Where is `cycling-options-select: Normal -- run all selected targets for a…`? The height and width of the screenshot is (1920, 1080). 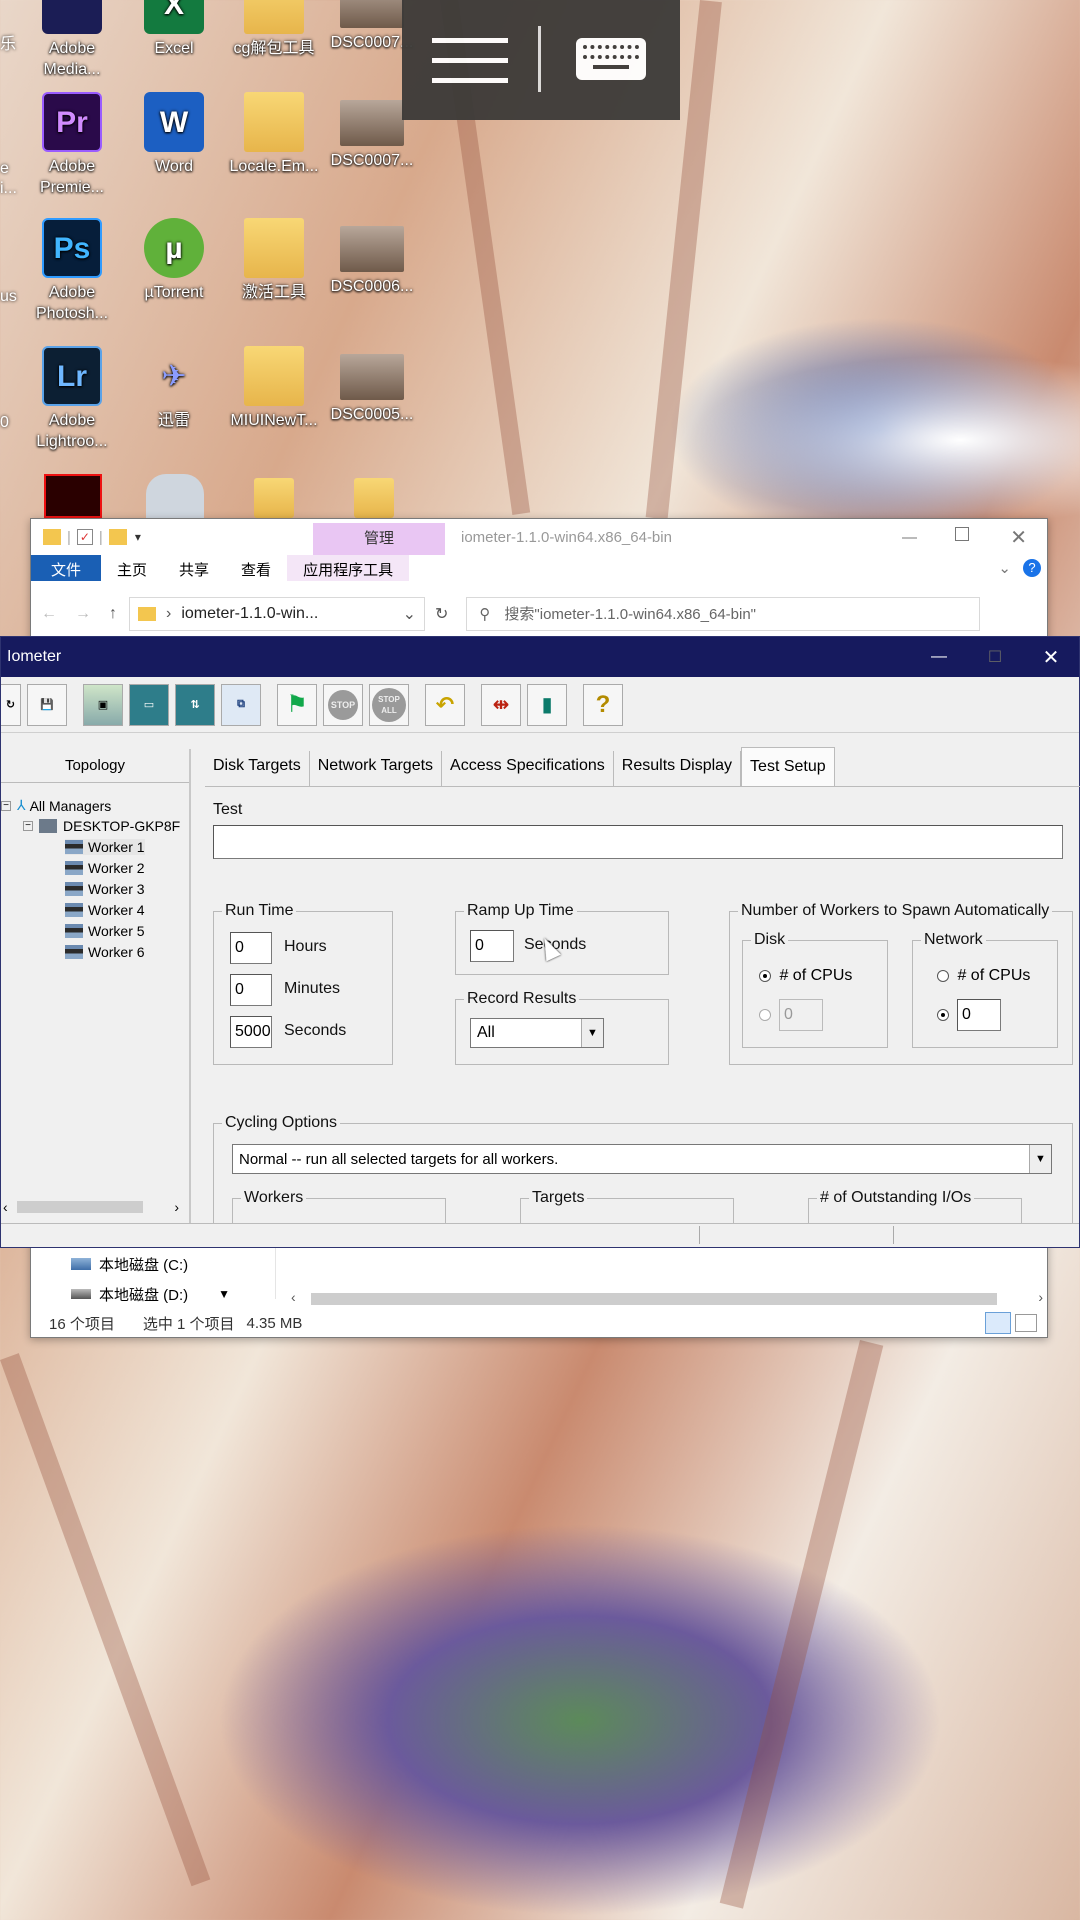 cycling-options-select: Normal -- run all selected targets for a… is located at coordinates (642, 1159).